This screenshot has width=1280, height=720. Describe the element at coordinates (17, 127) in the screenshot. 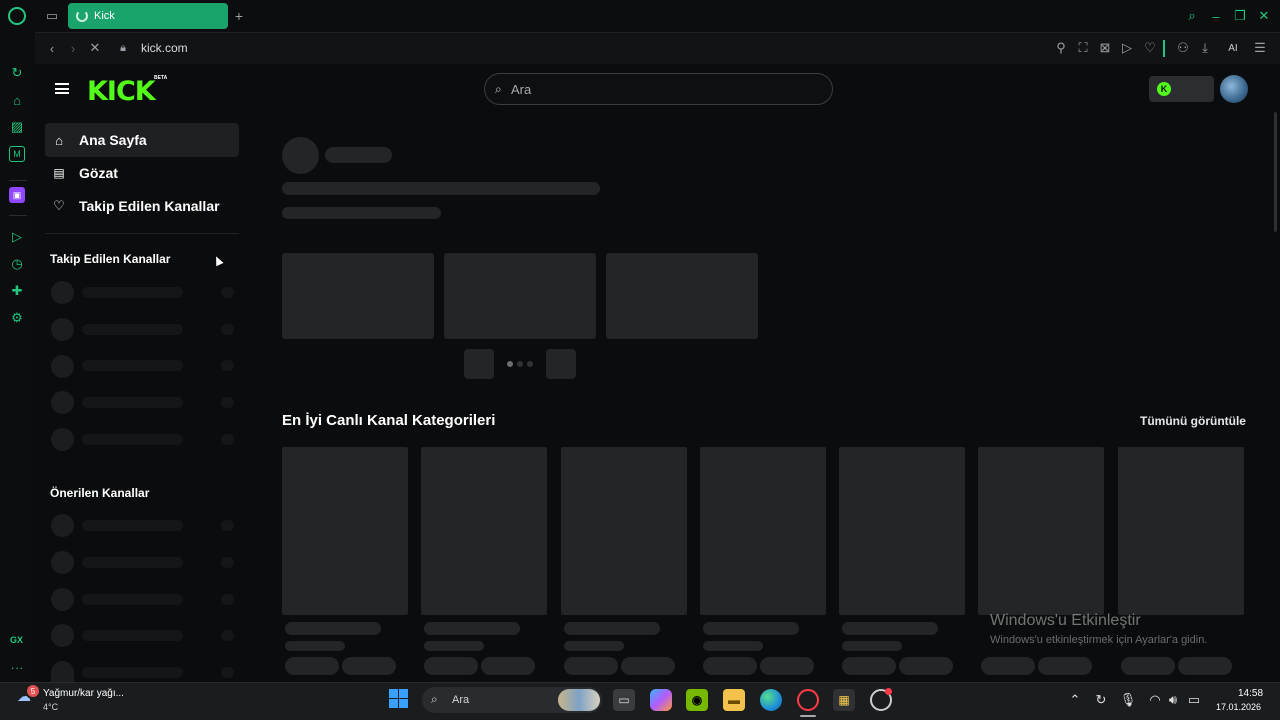

I see `gx-control-icon: ▨` at that location.